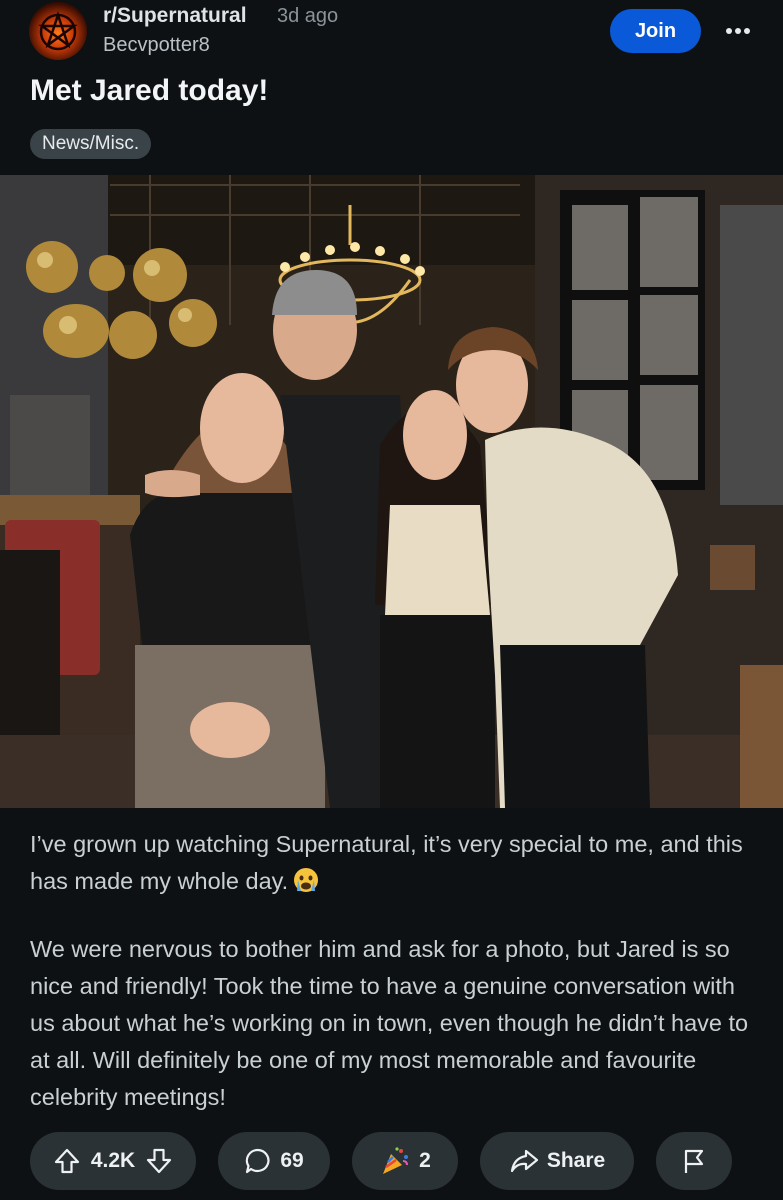 This screenshot has height=1200, width=783. What do you see at coordinates (175, 16) in the screenshot?
I see `subreddit-name: r/Supernatural` at bounding box center [175, 16].